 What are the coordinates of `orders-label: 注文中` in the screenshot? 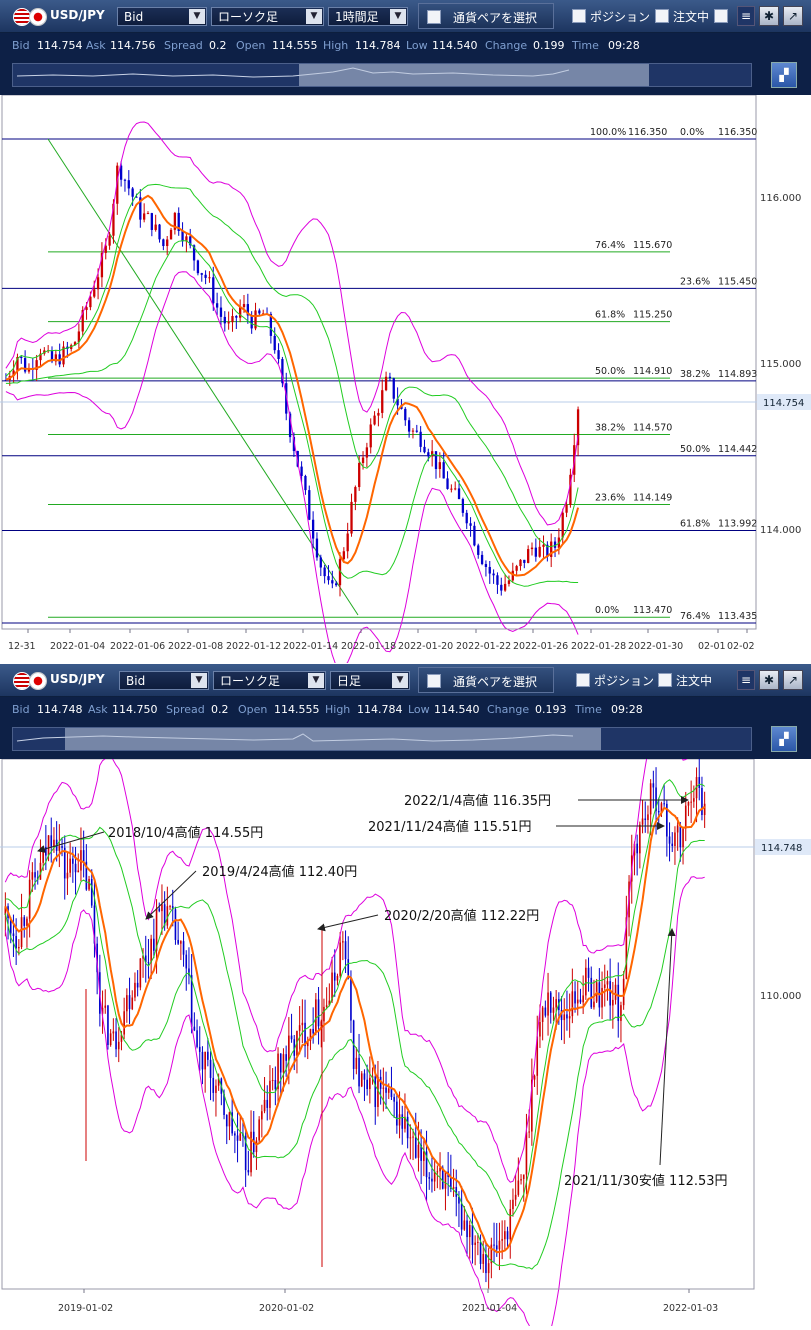 It's located at (694, 681).